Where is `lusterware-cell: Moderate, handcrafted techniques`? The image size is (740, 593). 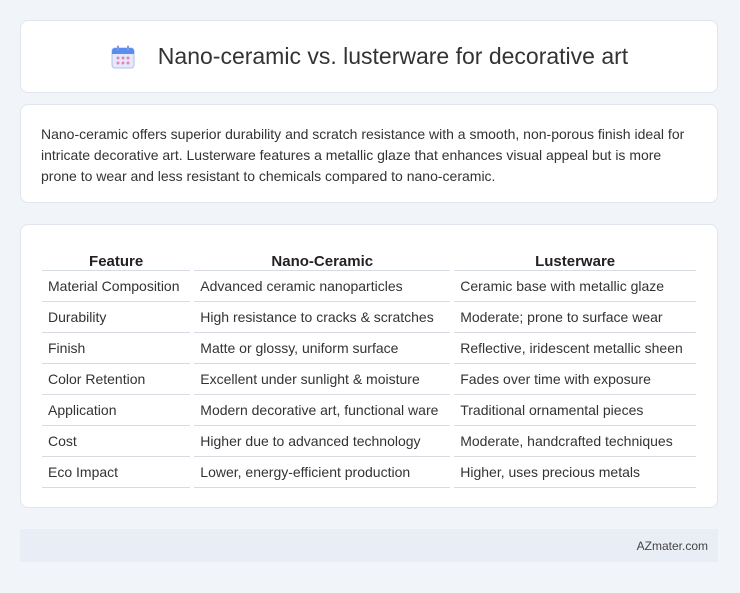
lusterware-cell: Moderate, handcrafted techniques is located at coordinates (575, 441).